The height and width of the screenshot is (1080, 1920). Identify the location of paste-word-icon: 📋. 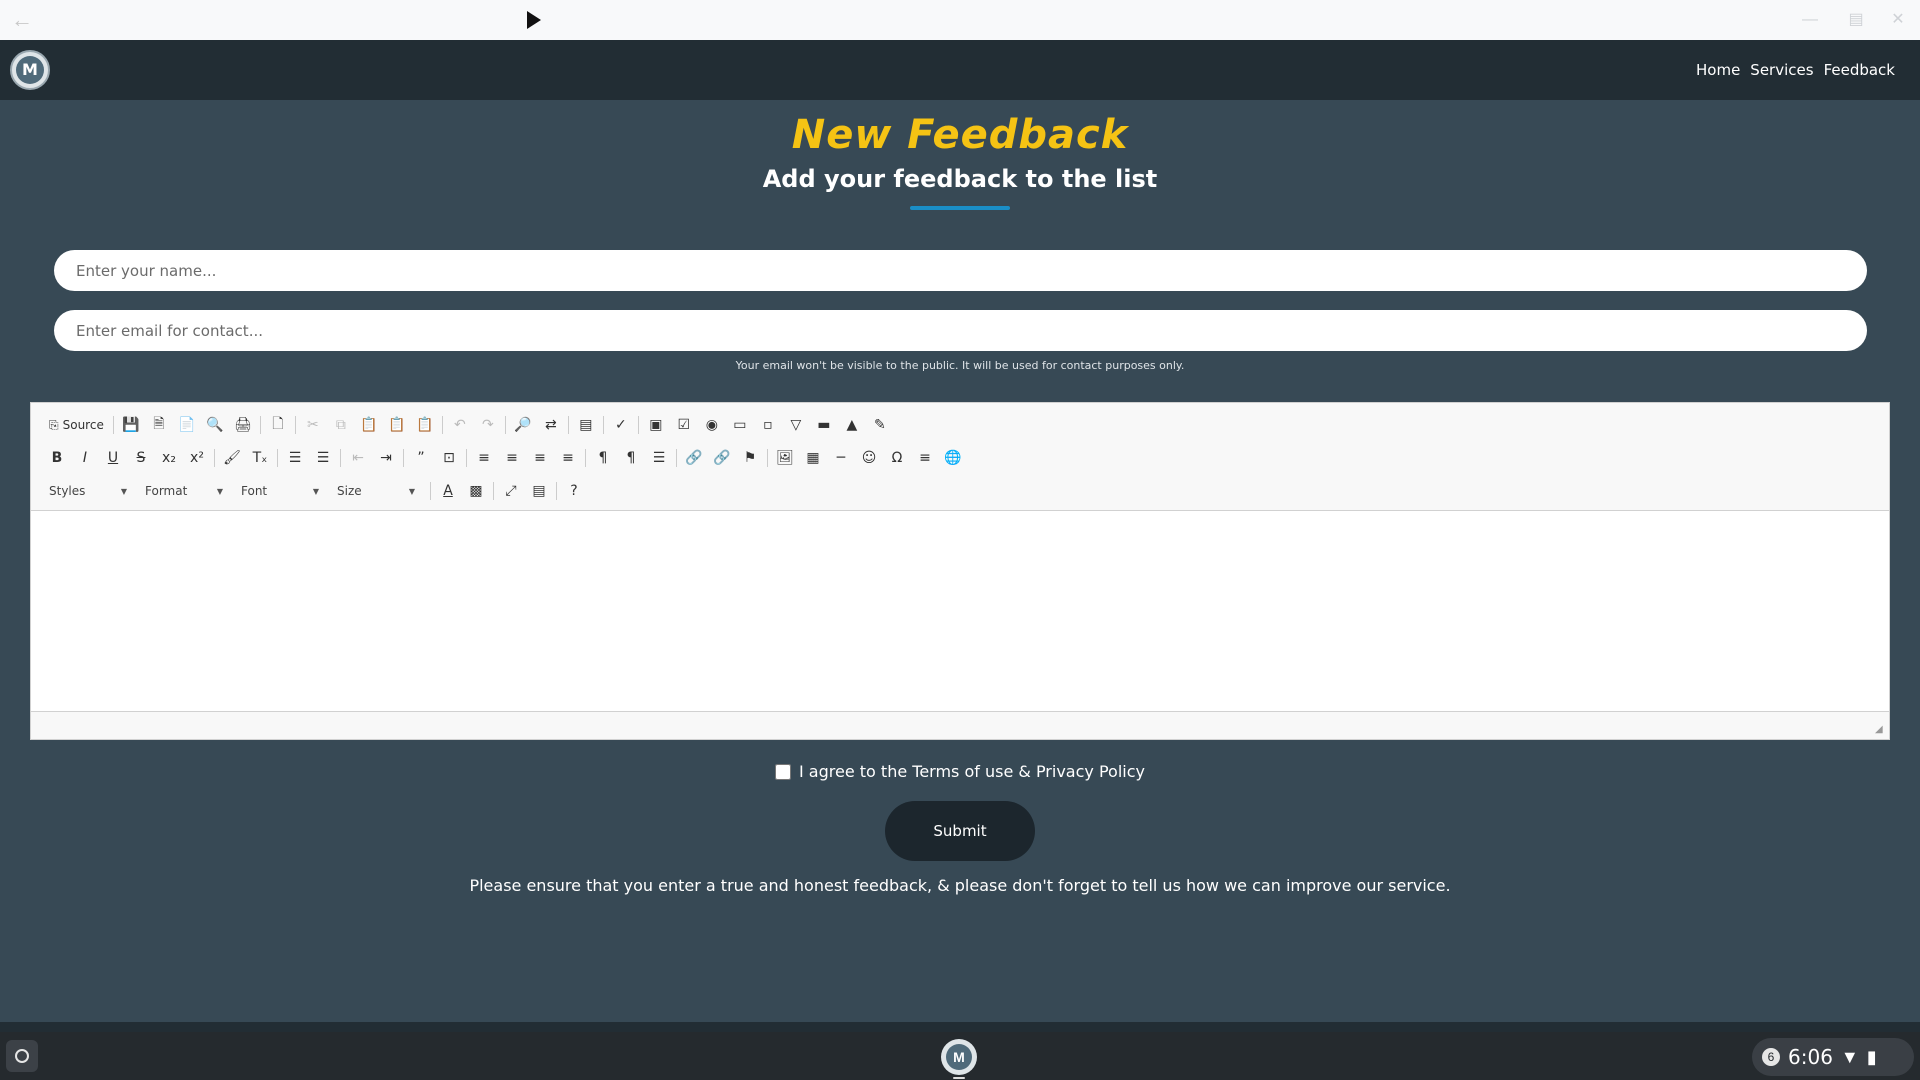
(425, 425).